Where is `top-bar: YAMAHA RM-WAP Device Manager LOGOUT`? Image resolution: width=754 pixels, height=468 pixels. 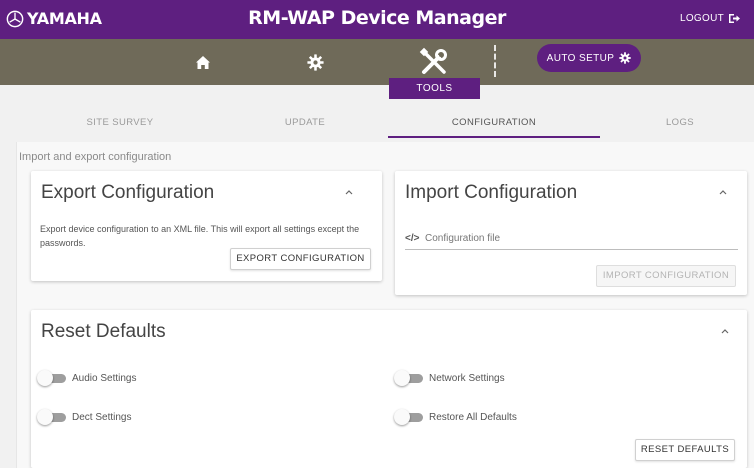 top-bar: YAMAHA RM-WAP Device Manager LOGOUT is located at coordinates (377, 19).